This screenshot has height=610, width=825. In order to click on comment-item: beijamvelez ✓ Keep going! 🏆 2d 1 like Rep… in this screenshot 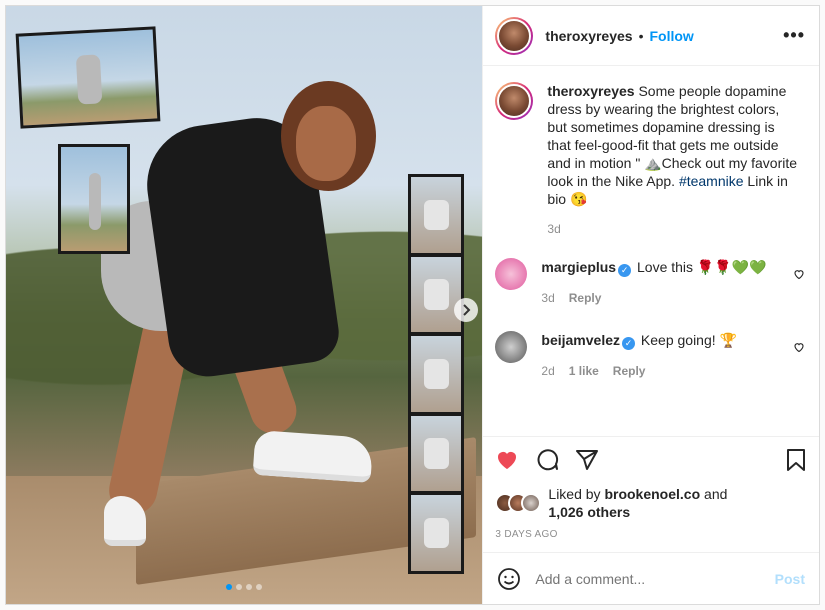, I will do `click(651, 355)`.